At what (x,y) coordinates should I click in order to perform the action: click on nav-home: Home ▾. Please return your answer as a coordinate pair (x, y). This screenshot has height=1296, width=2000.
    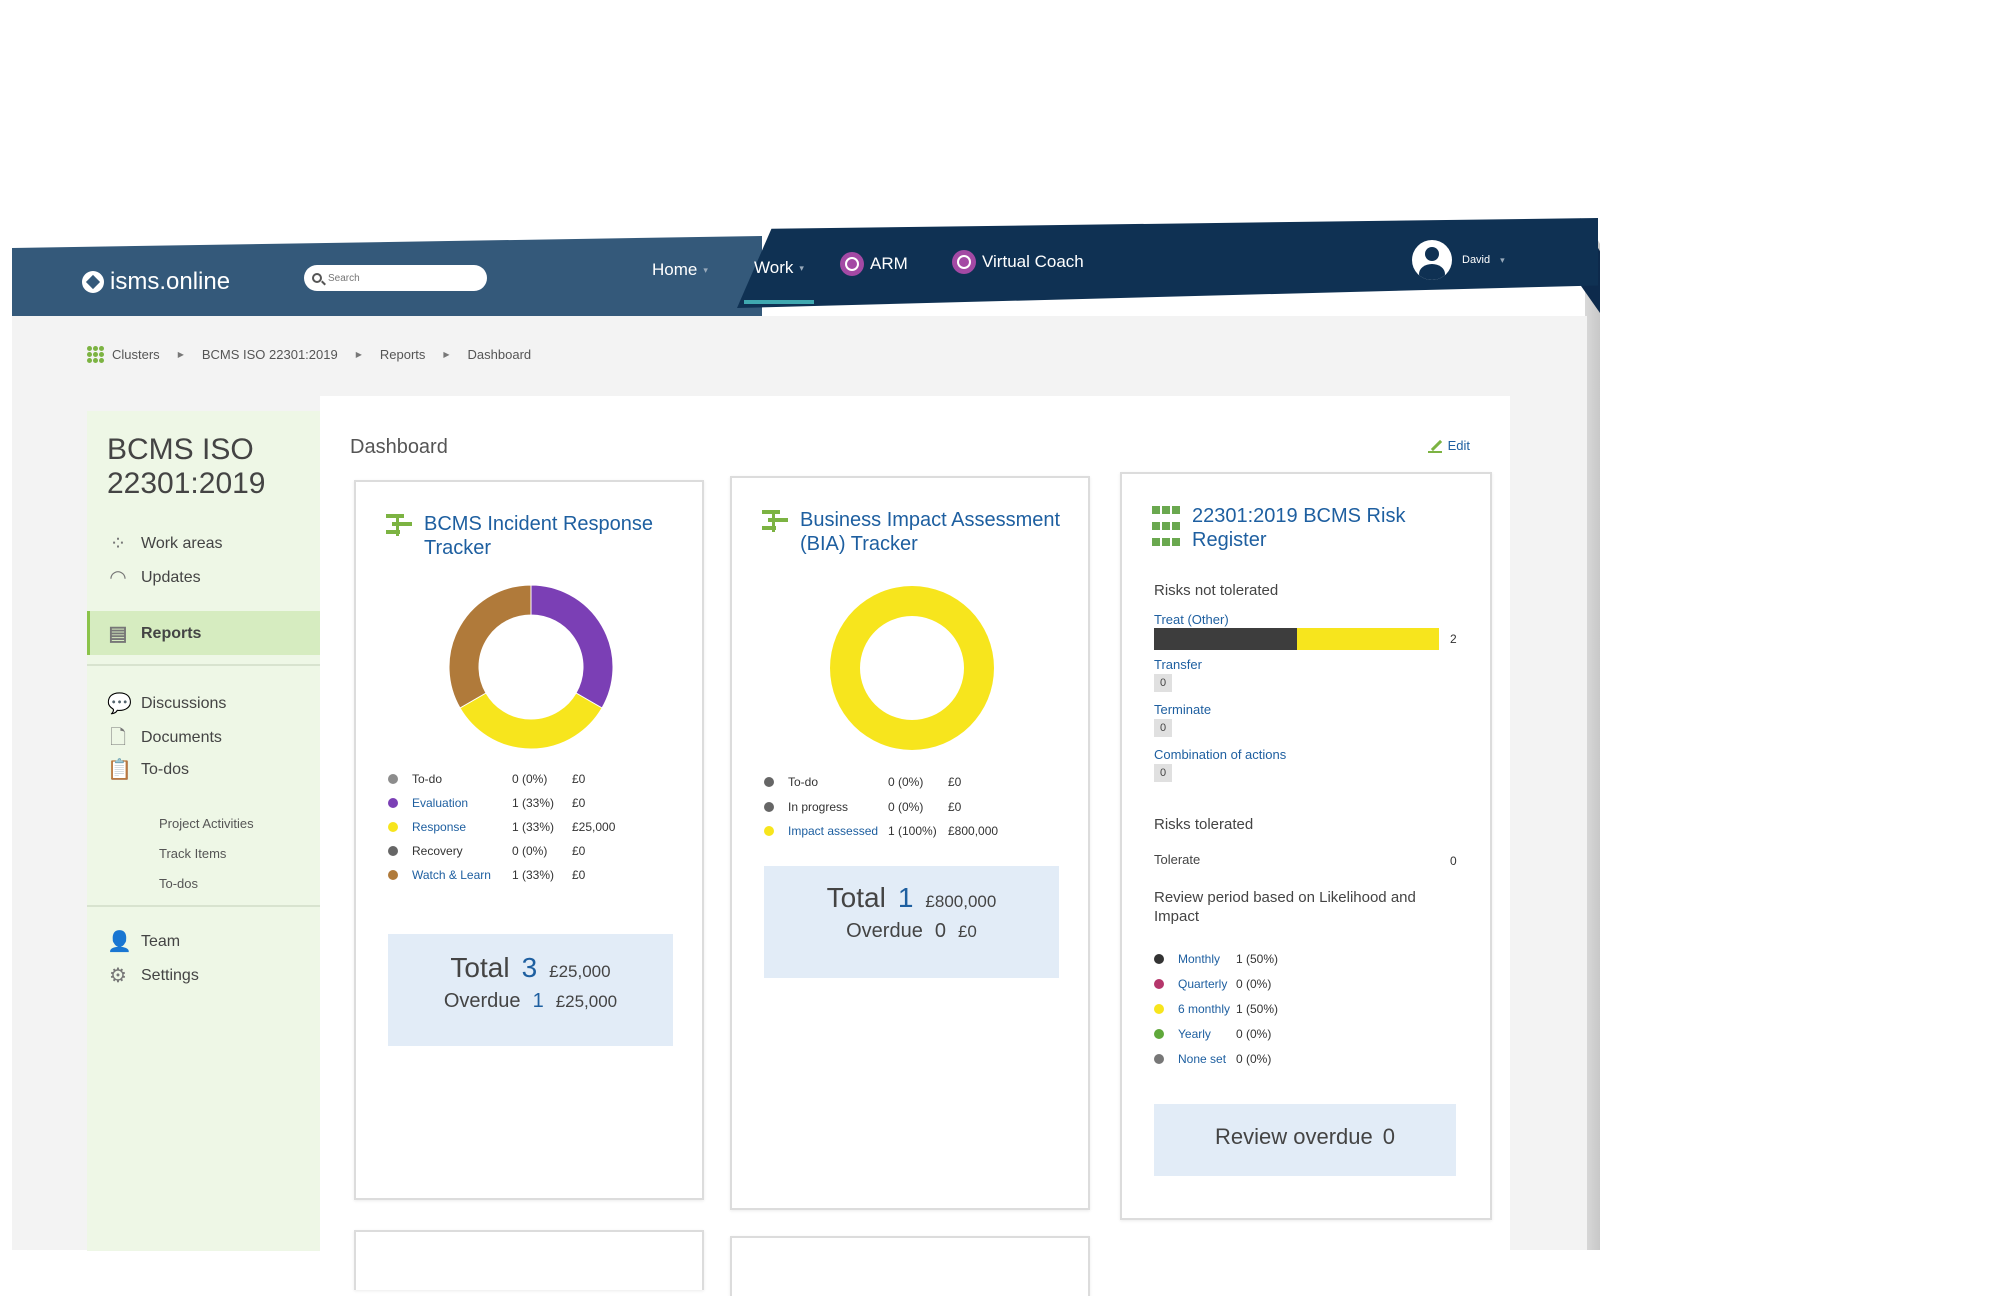
    Looking at the image, I should click on (680, 270).